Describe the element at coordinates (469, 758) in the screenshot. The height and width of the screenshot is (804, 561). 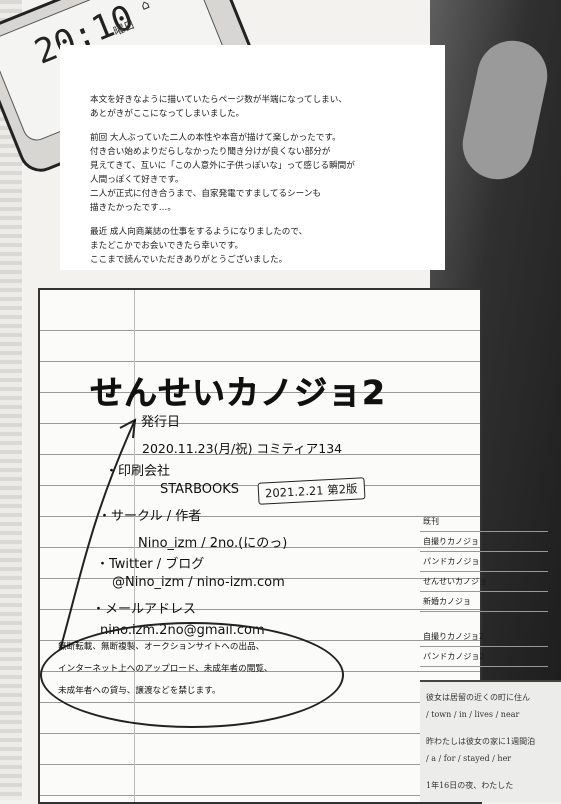
I see `textbook-line: / a / for / stayed / her` at that location.